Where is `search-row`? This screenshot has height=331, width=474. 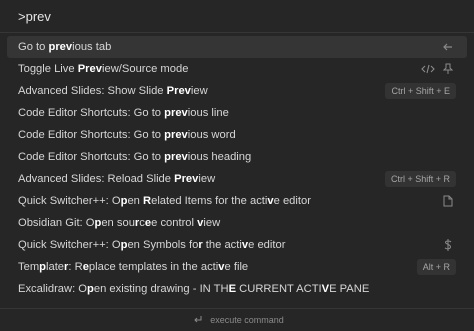
search-row is located at coordinates (237, 16).